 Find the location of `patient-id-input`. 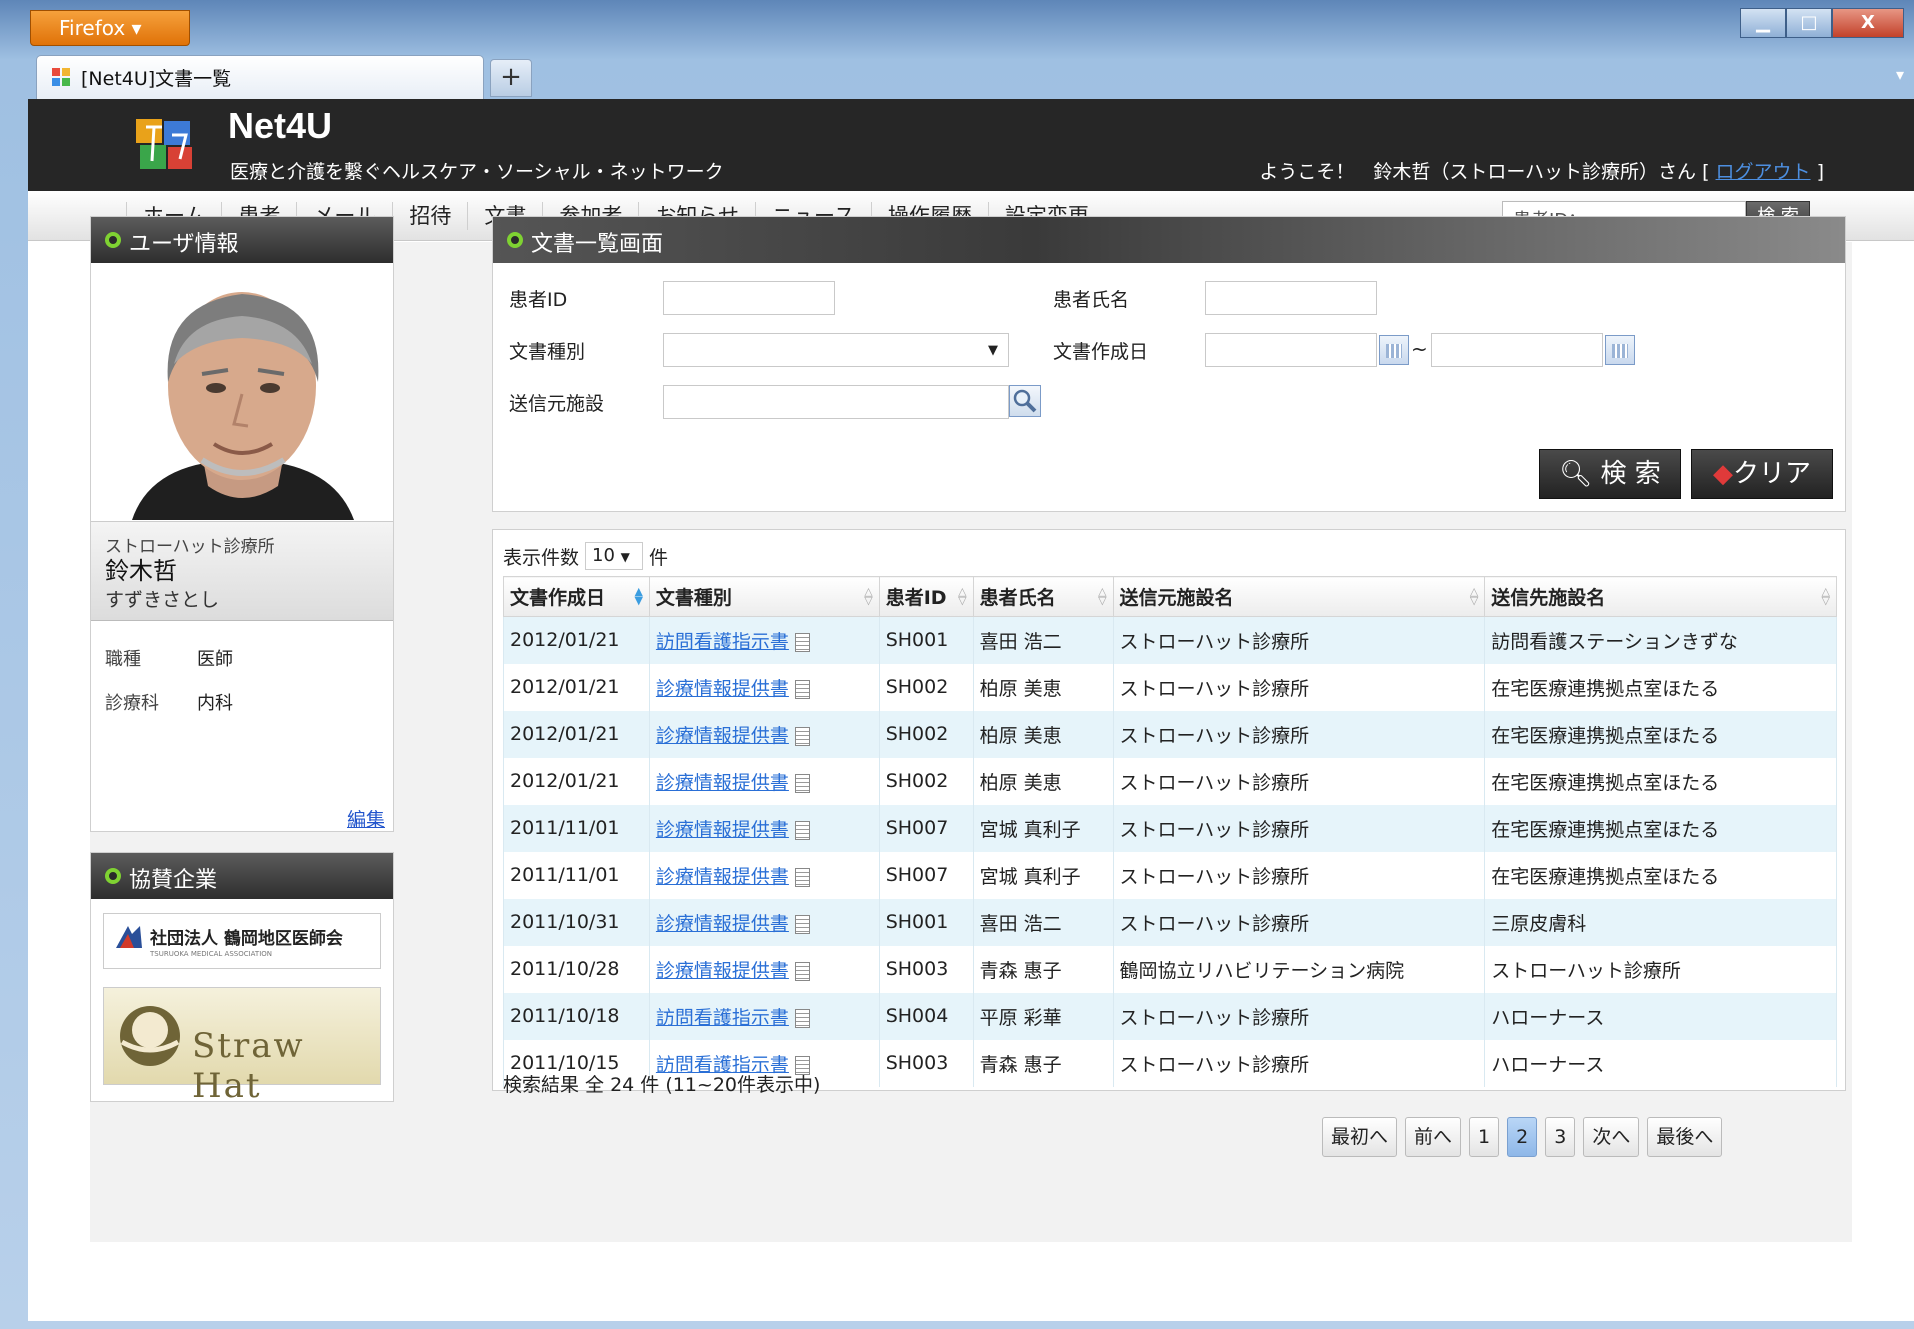

patient-id-input is located at coordinates (749, 298).